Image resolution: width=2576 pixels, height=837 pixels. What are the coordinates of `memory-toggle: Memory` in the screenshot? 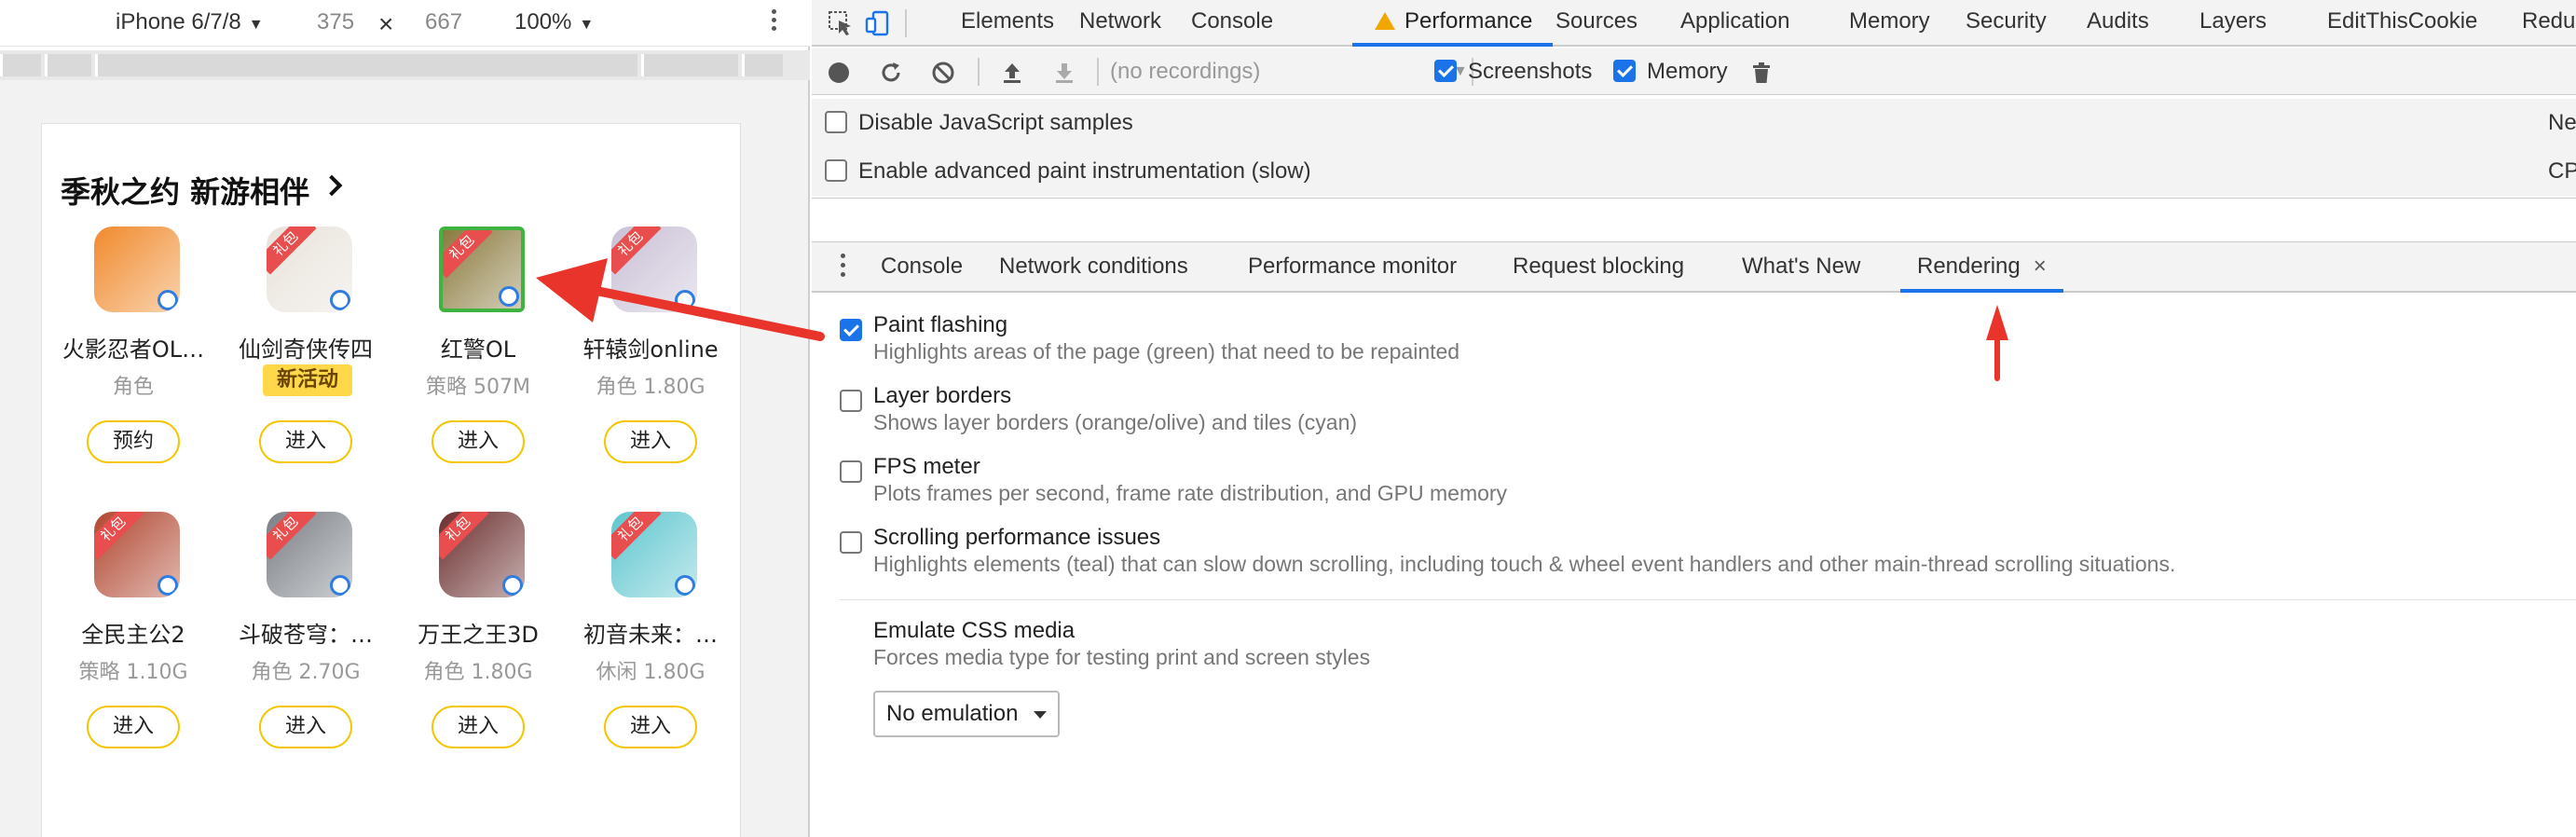 It's located at (1670, 72).